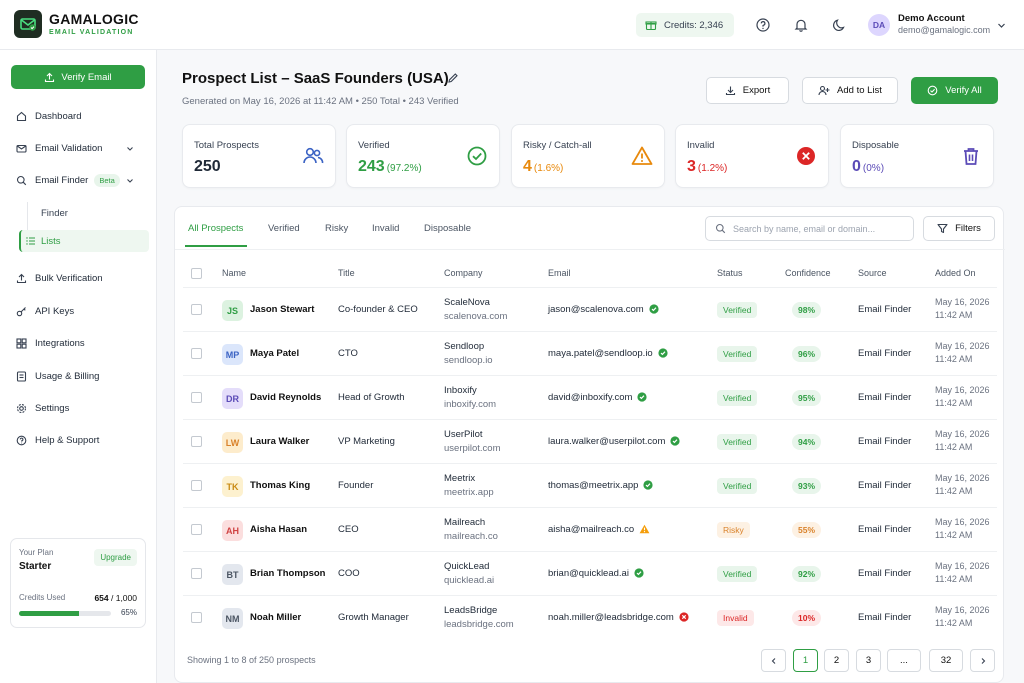 The height and width of the screenshot is (683, 1024). Describe the element at coordinates (226, 145) in the screenshot. I see `stat-label: Total Prospects` at that location.